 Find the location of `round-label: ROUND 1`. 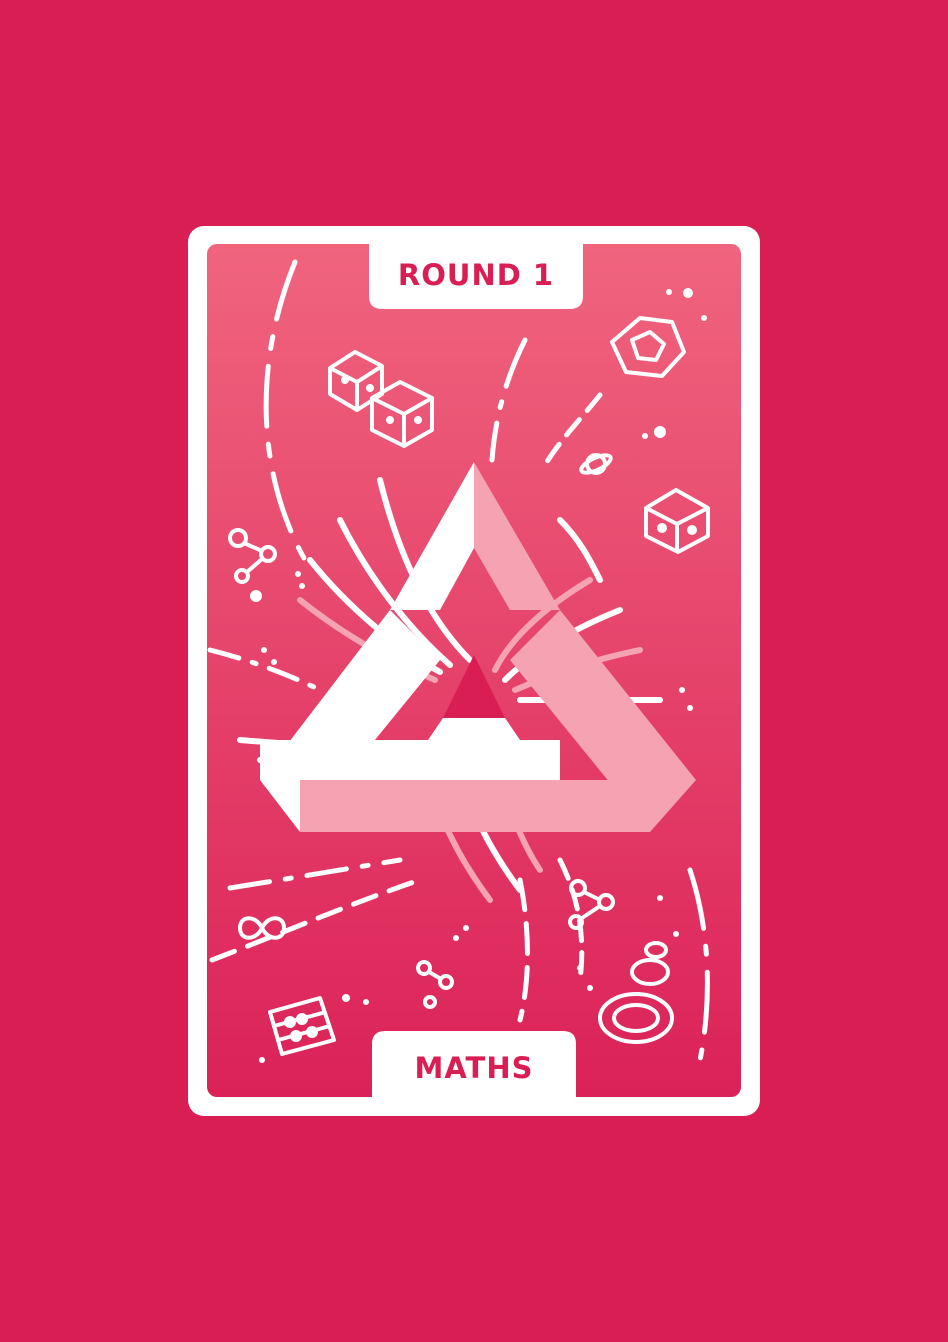

round-label: ROUND 1 is located at coordinates (476, 275).